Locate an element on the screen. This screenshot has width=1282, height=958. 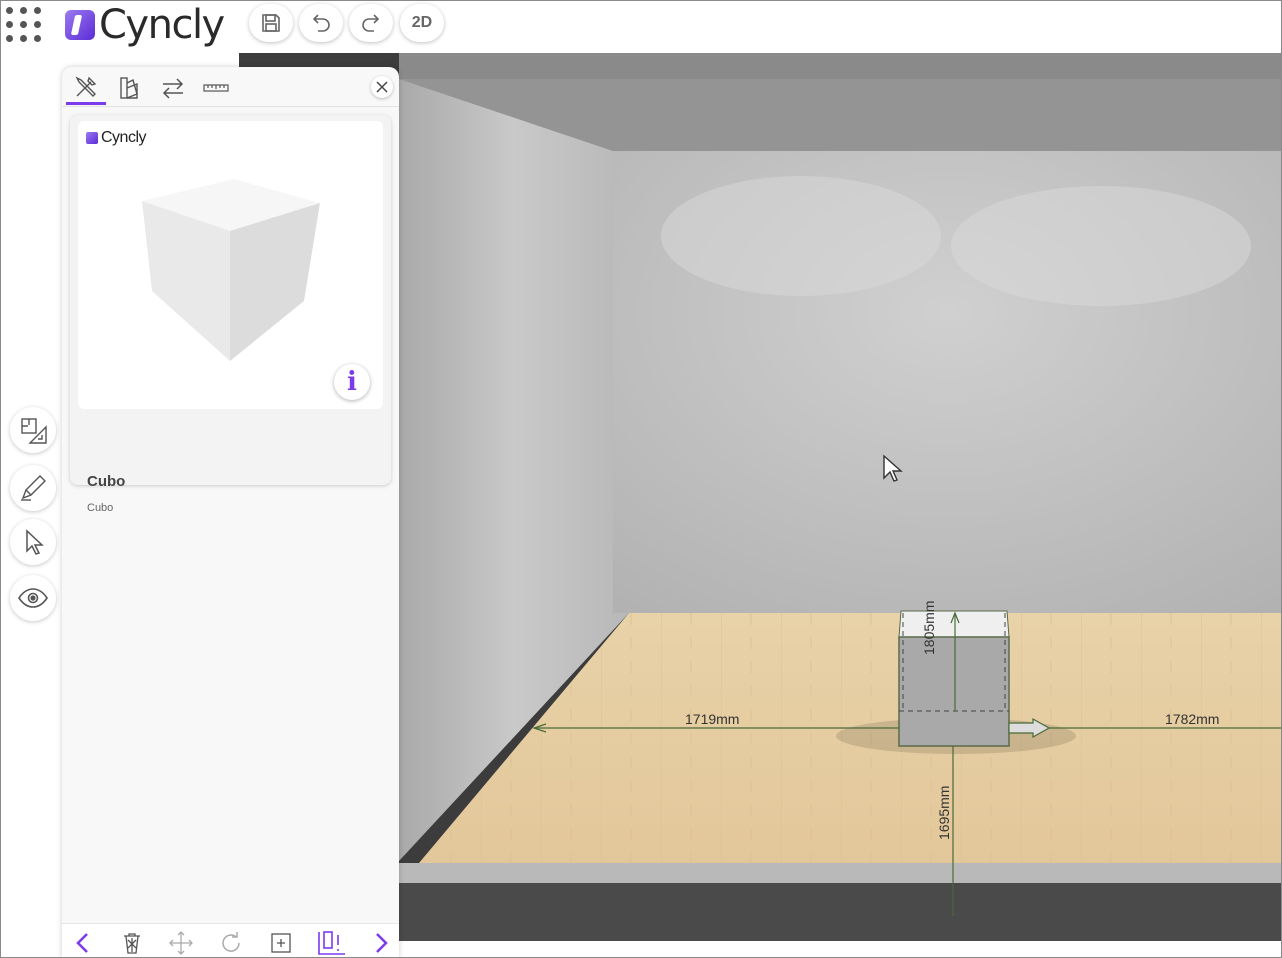
rotate-button is located at coordinates (231, 942).